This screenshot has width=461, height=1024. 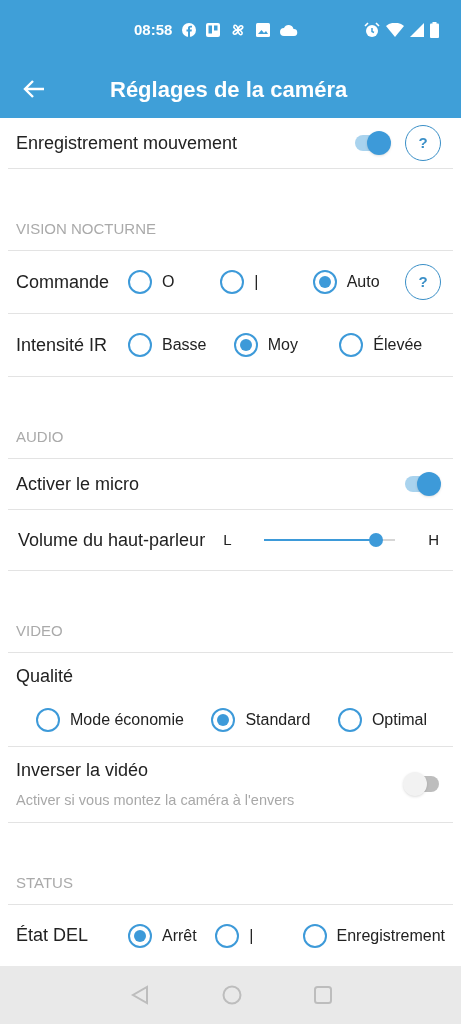 I want to click on home-icon, so click(x=231, y=995).